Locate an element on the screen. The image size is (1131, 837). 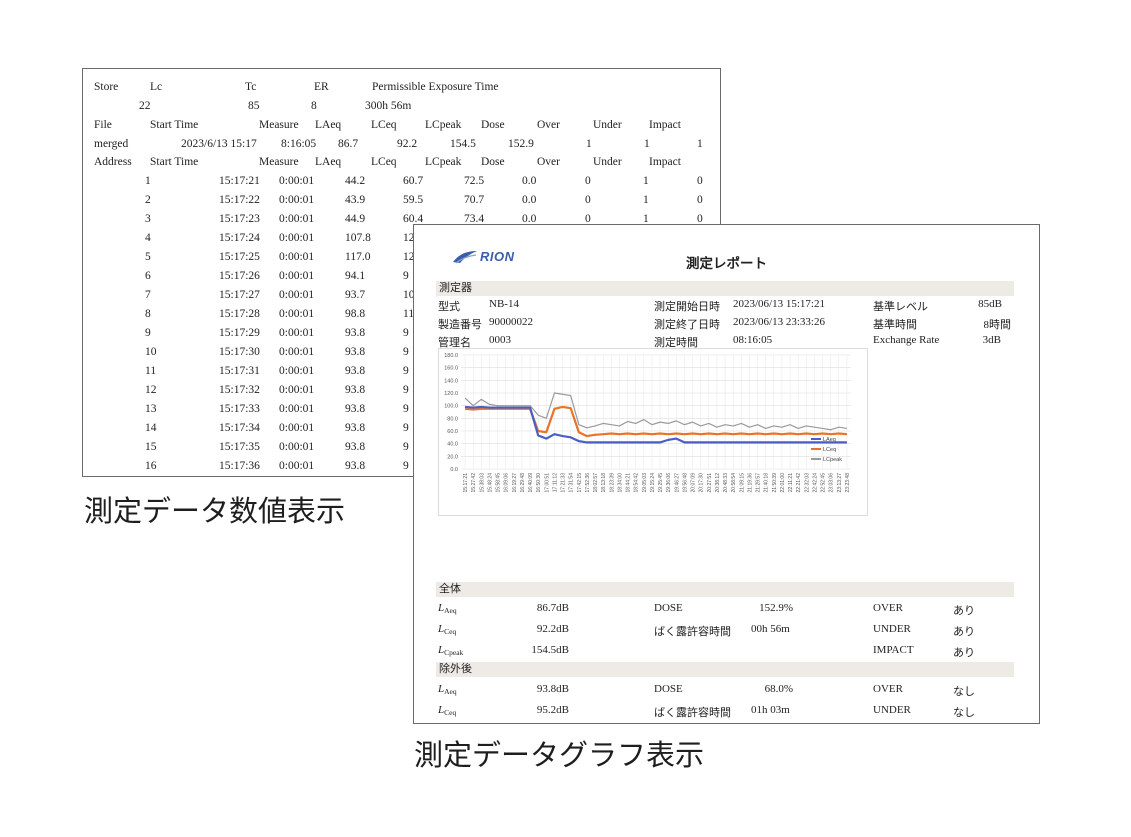
series-line-lceq is located at coordinates (656, 421).